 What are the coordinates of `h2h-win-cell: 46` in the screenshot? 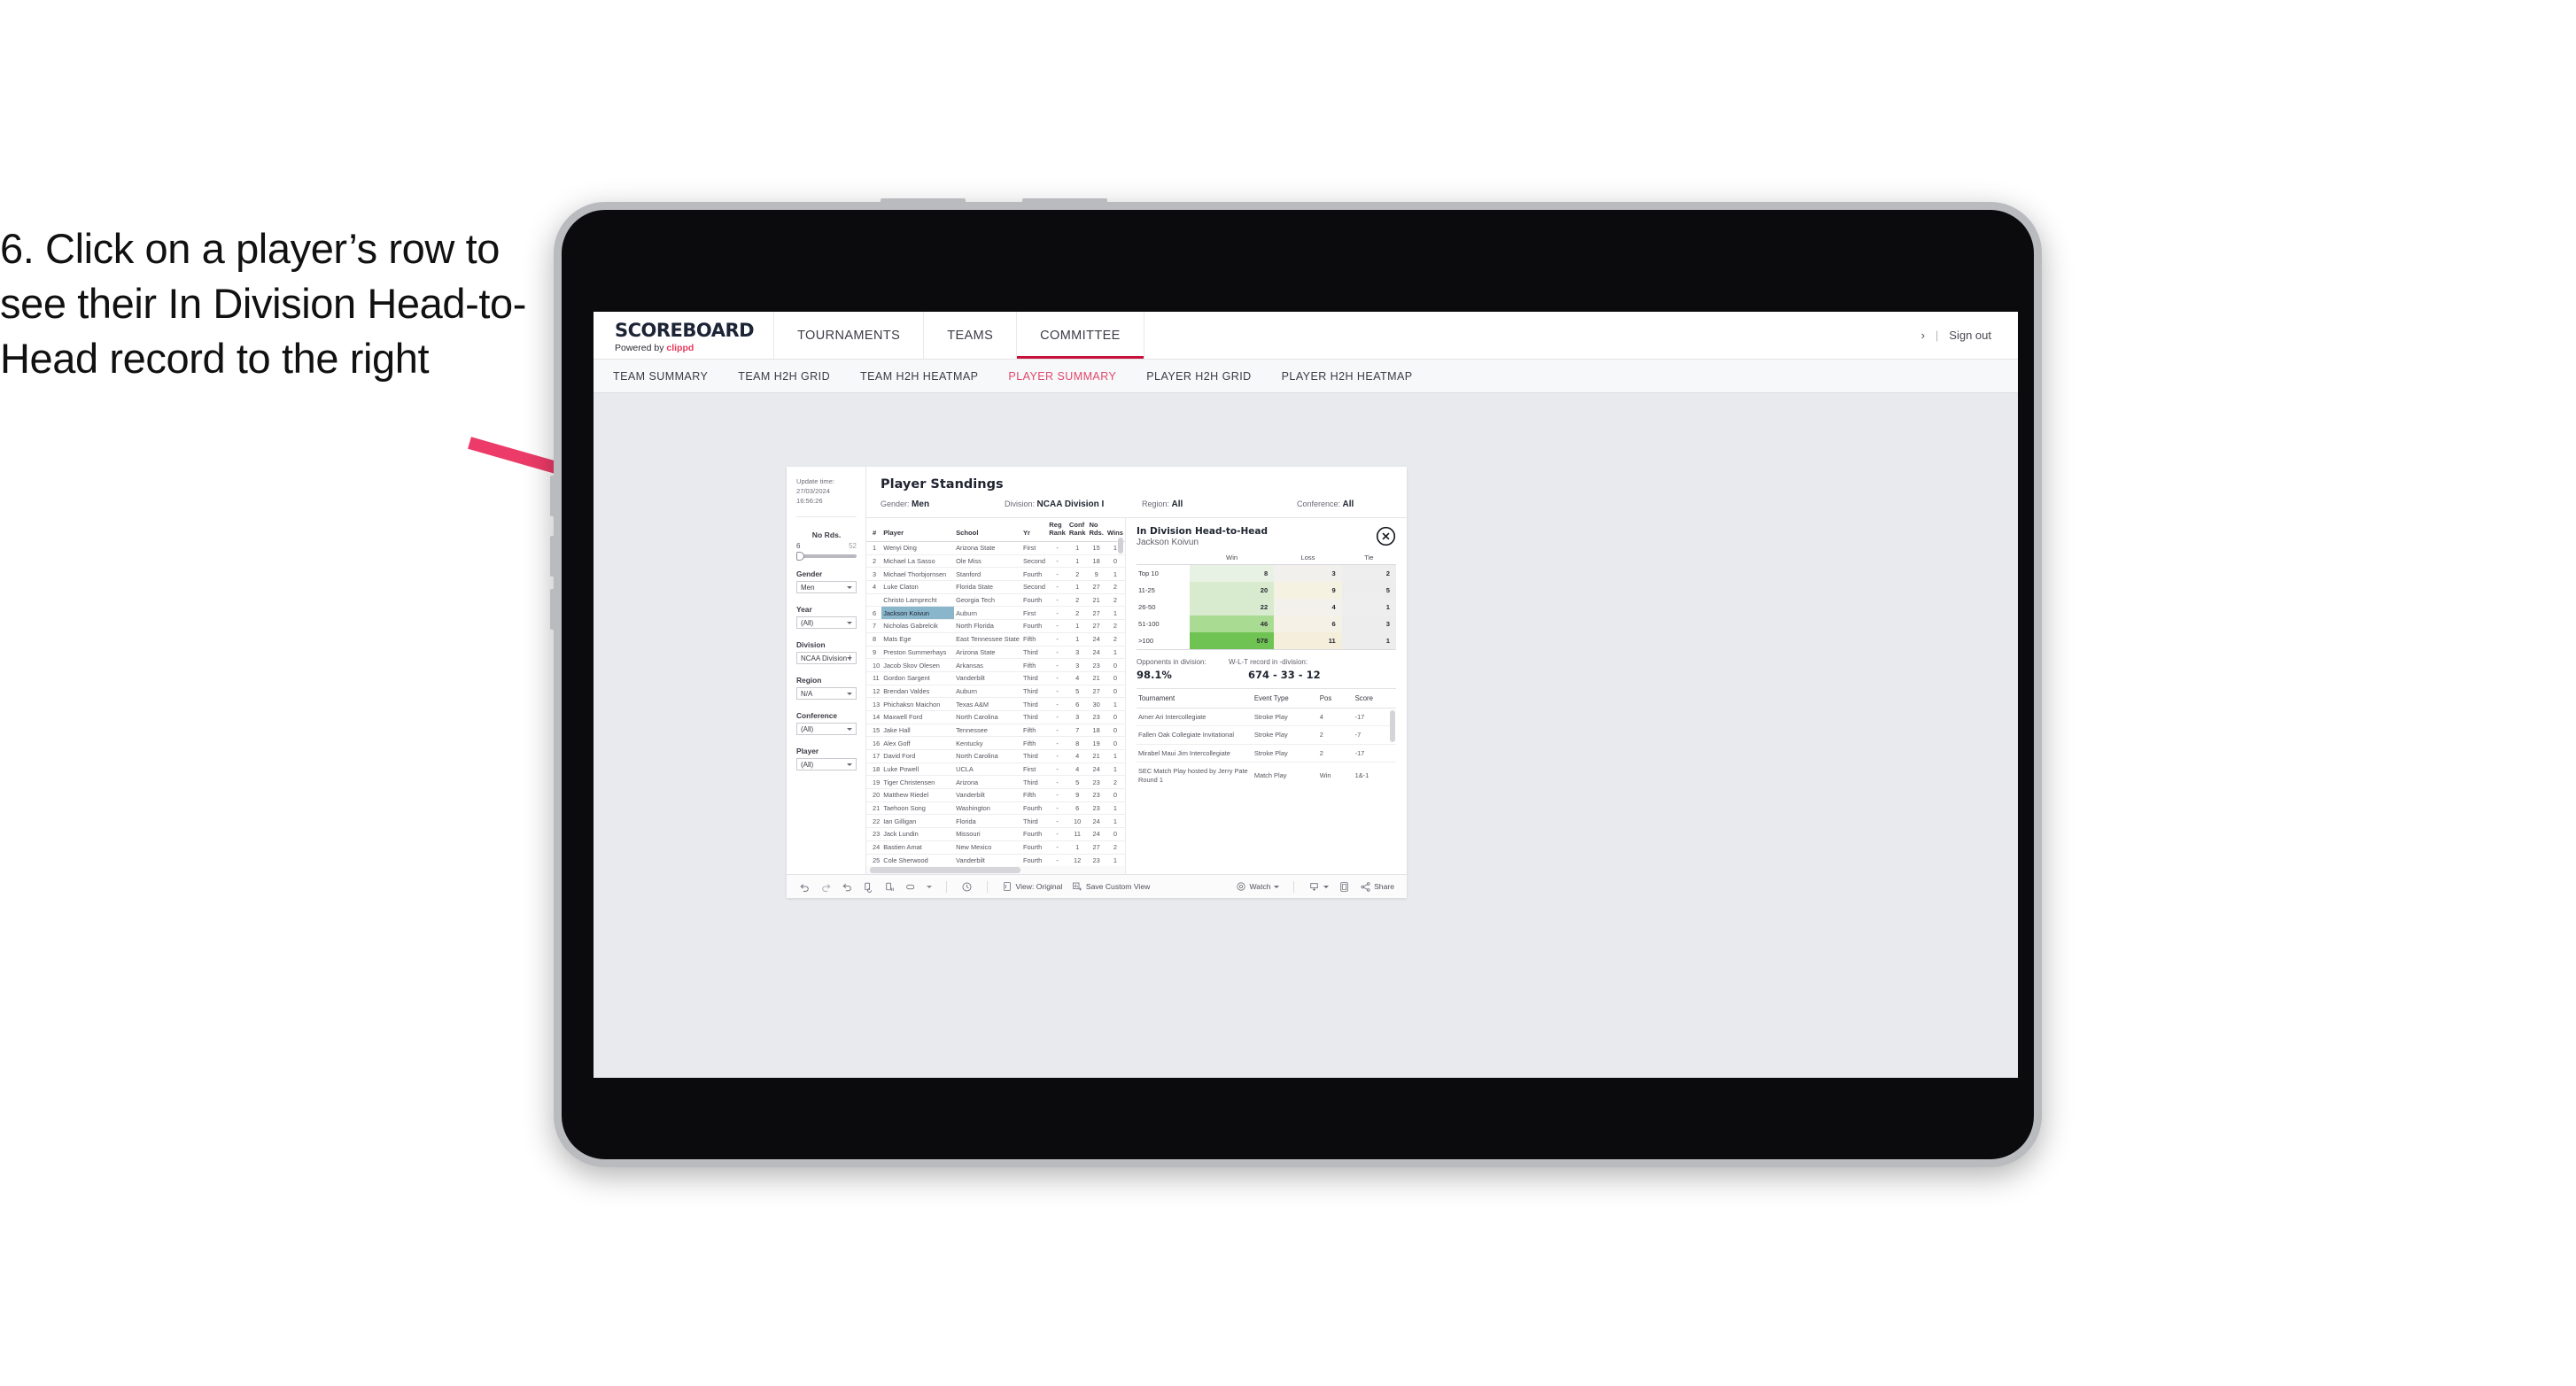 It's located at (1232, 624).